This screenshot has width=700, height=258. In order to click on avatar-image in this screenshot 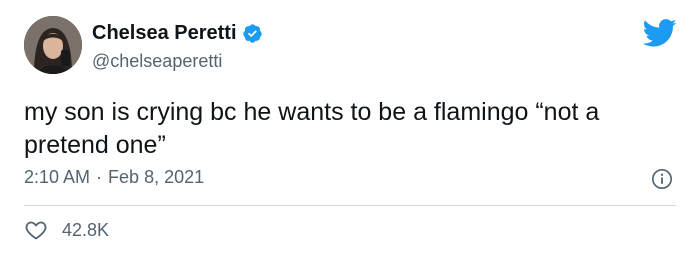, I will do `click(53, 45)`.